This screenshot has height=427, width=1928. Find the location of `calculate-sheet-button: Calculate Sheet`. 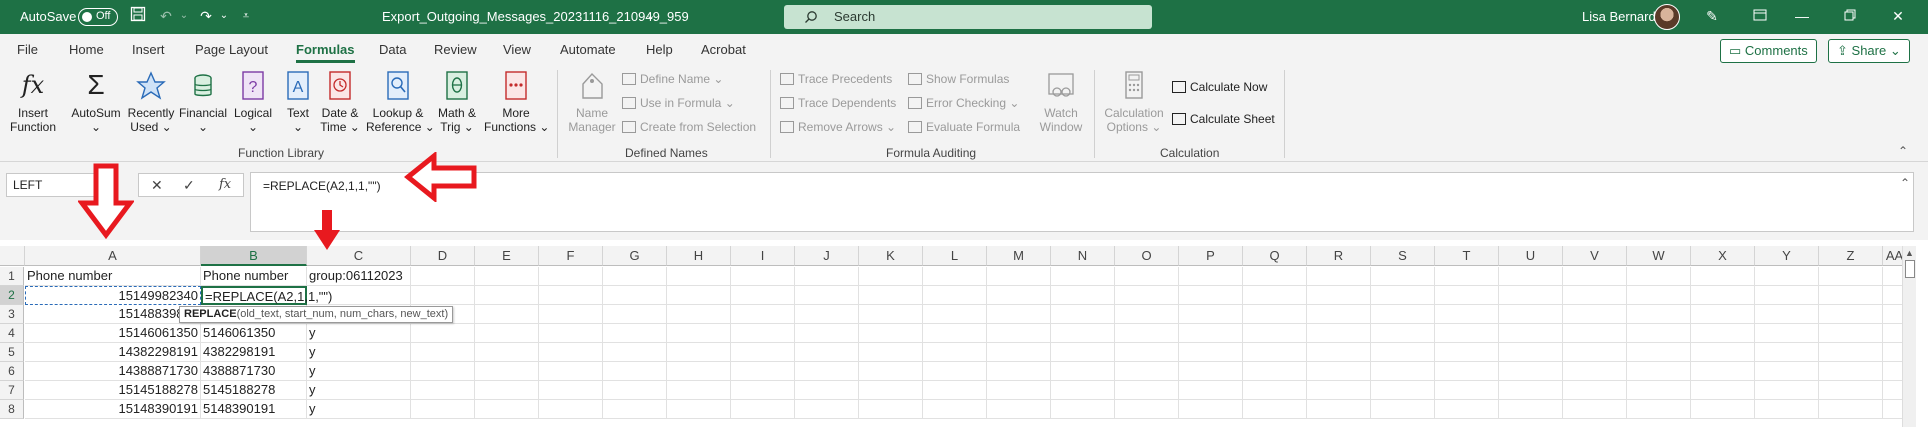

calculate-sheet-button: Calculate Sheet is located at coordinates (1223, 119).